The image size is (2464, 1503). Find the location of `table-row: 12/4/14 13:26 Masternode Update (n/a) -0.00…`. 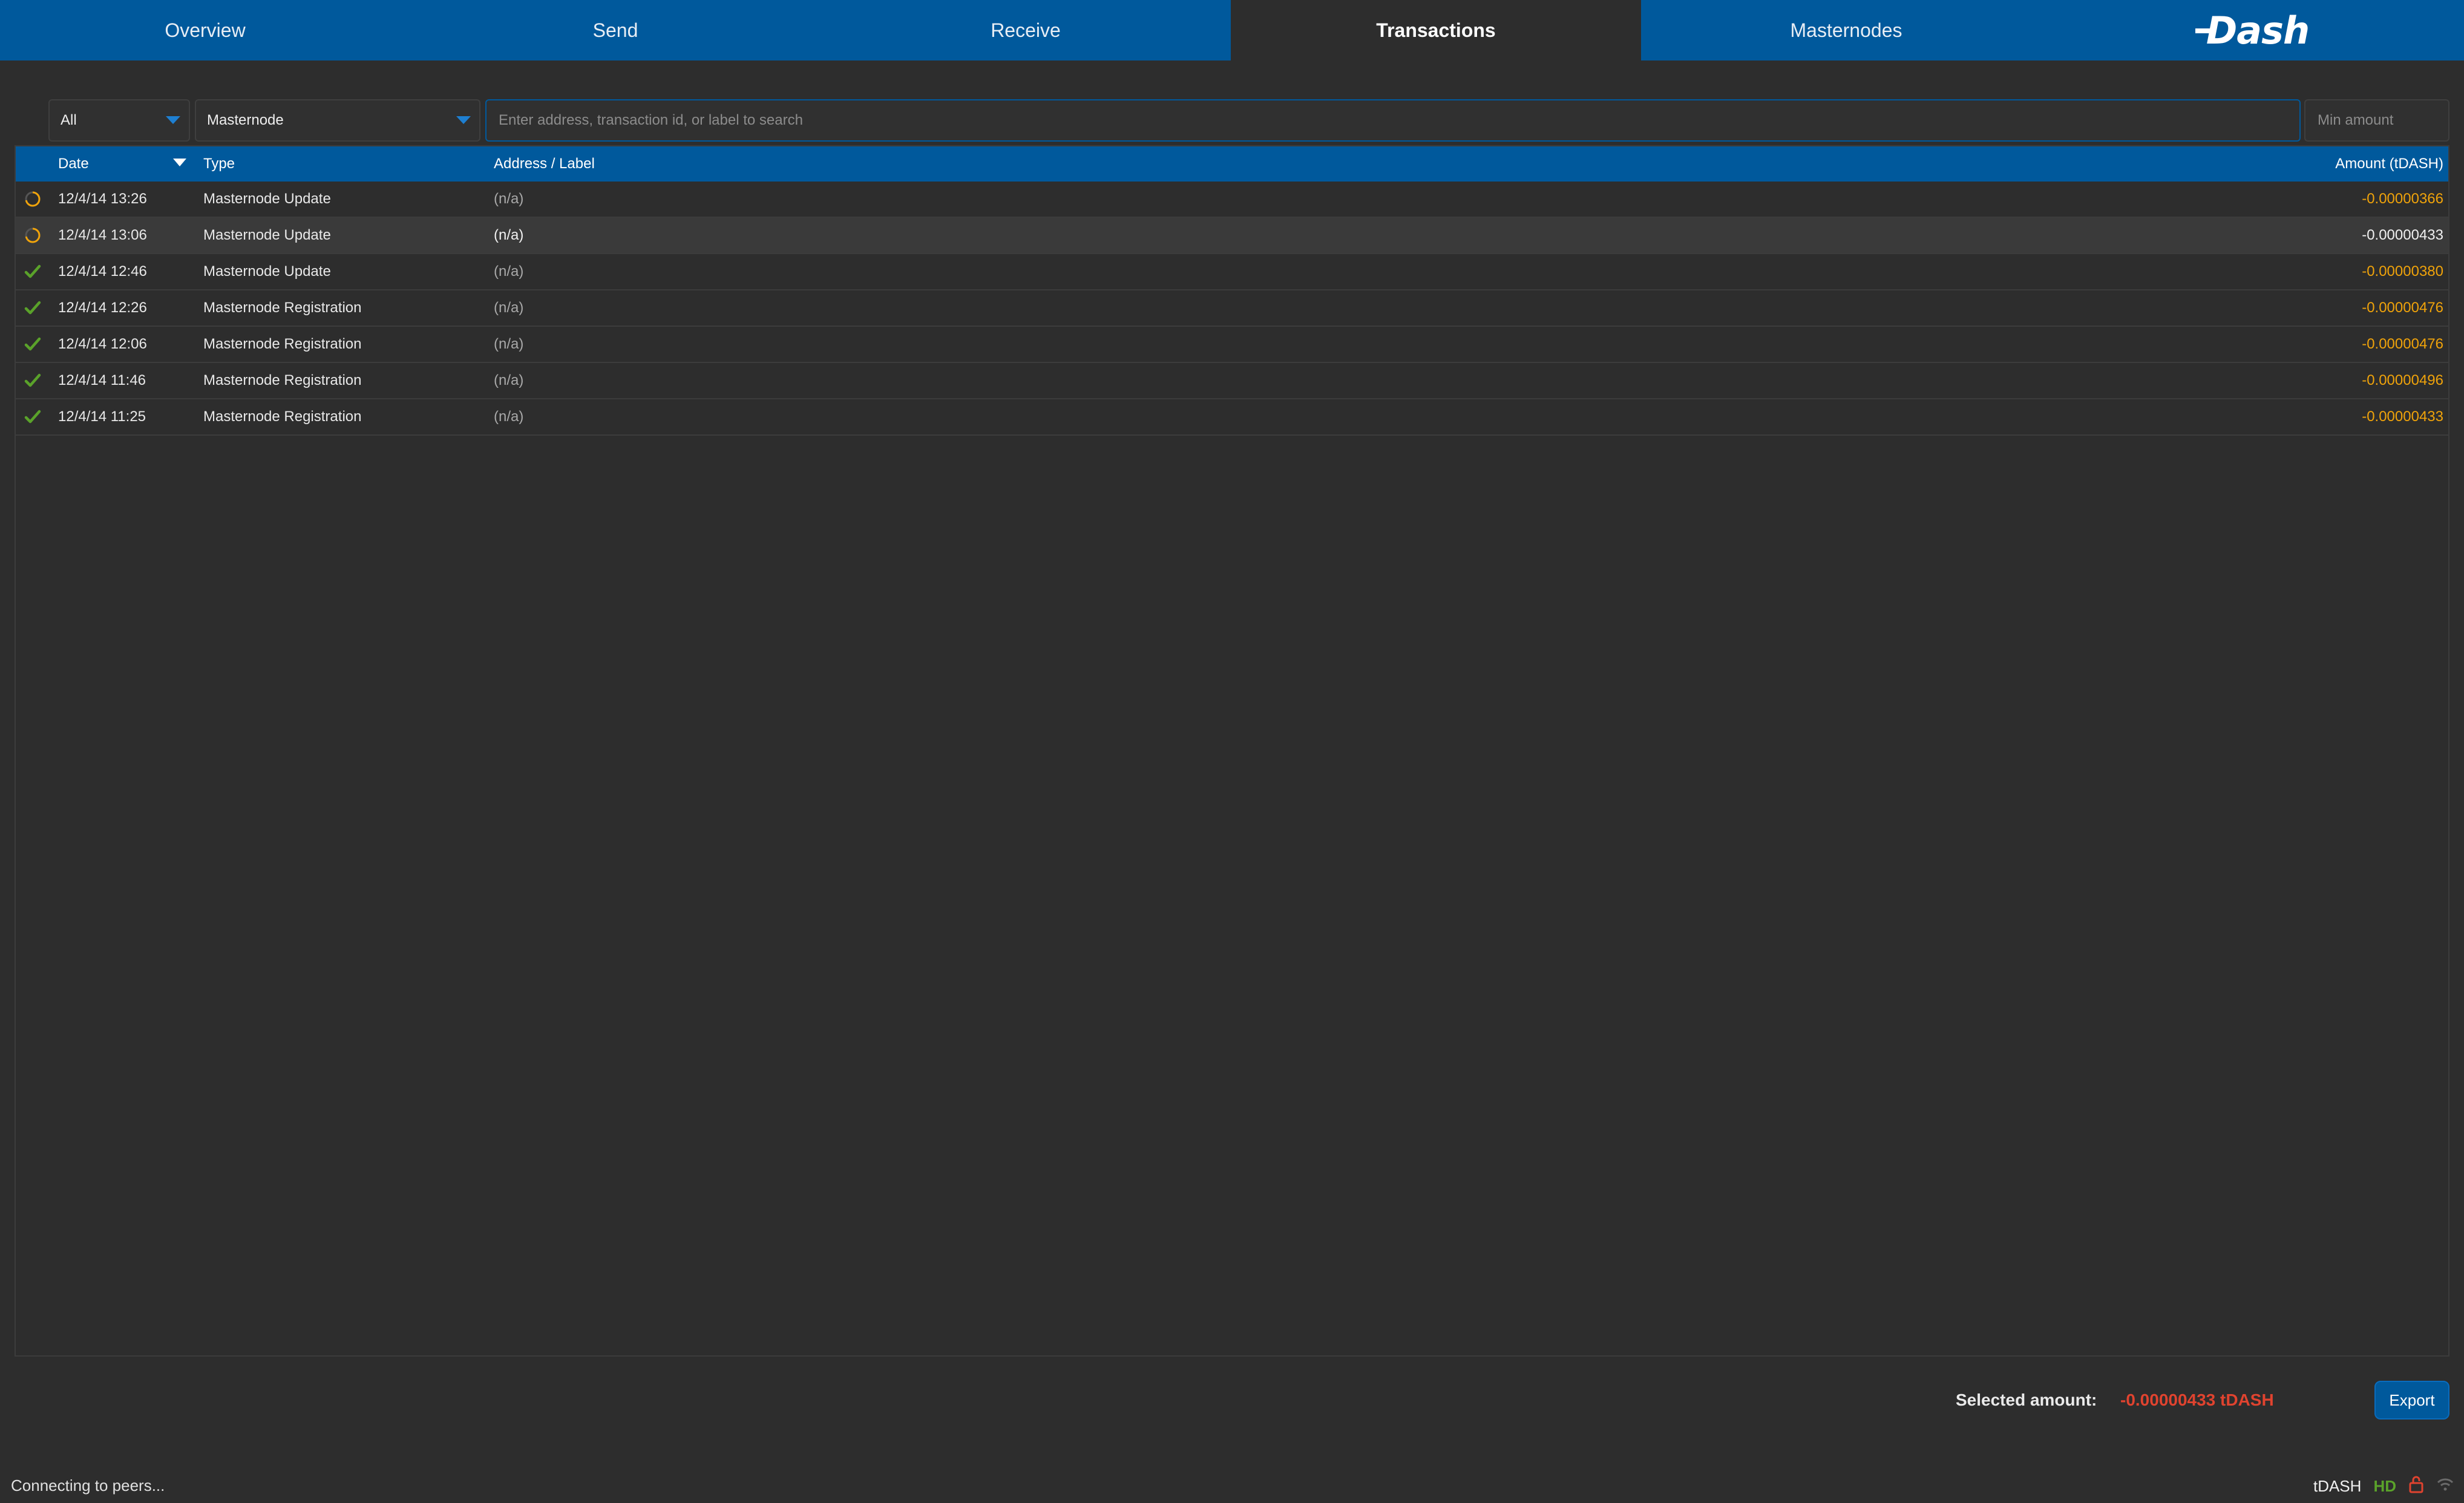

table-row: 12/4/14 13:26 Masternode Update (n/a) -0.00… is located at coordinates (1232, 200).